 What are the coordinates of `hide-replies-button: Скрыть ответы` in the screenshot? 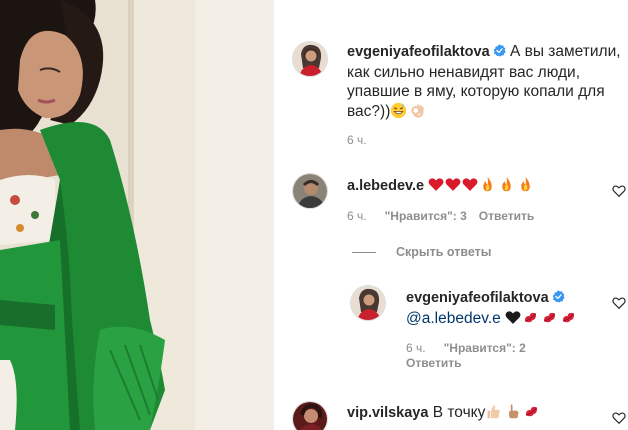 It's located at (421, 252).